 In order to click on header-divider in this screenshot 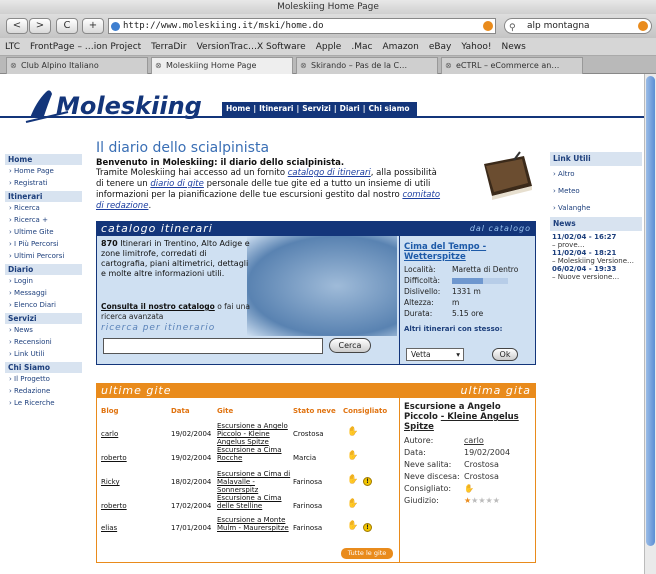, I will do `click(322, 117)`.